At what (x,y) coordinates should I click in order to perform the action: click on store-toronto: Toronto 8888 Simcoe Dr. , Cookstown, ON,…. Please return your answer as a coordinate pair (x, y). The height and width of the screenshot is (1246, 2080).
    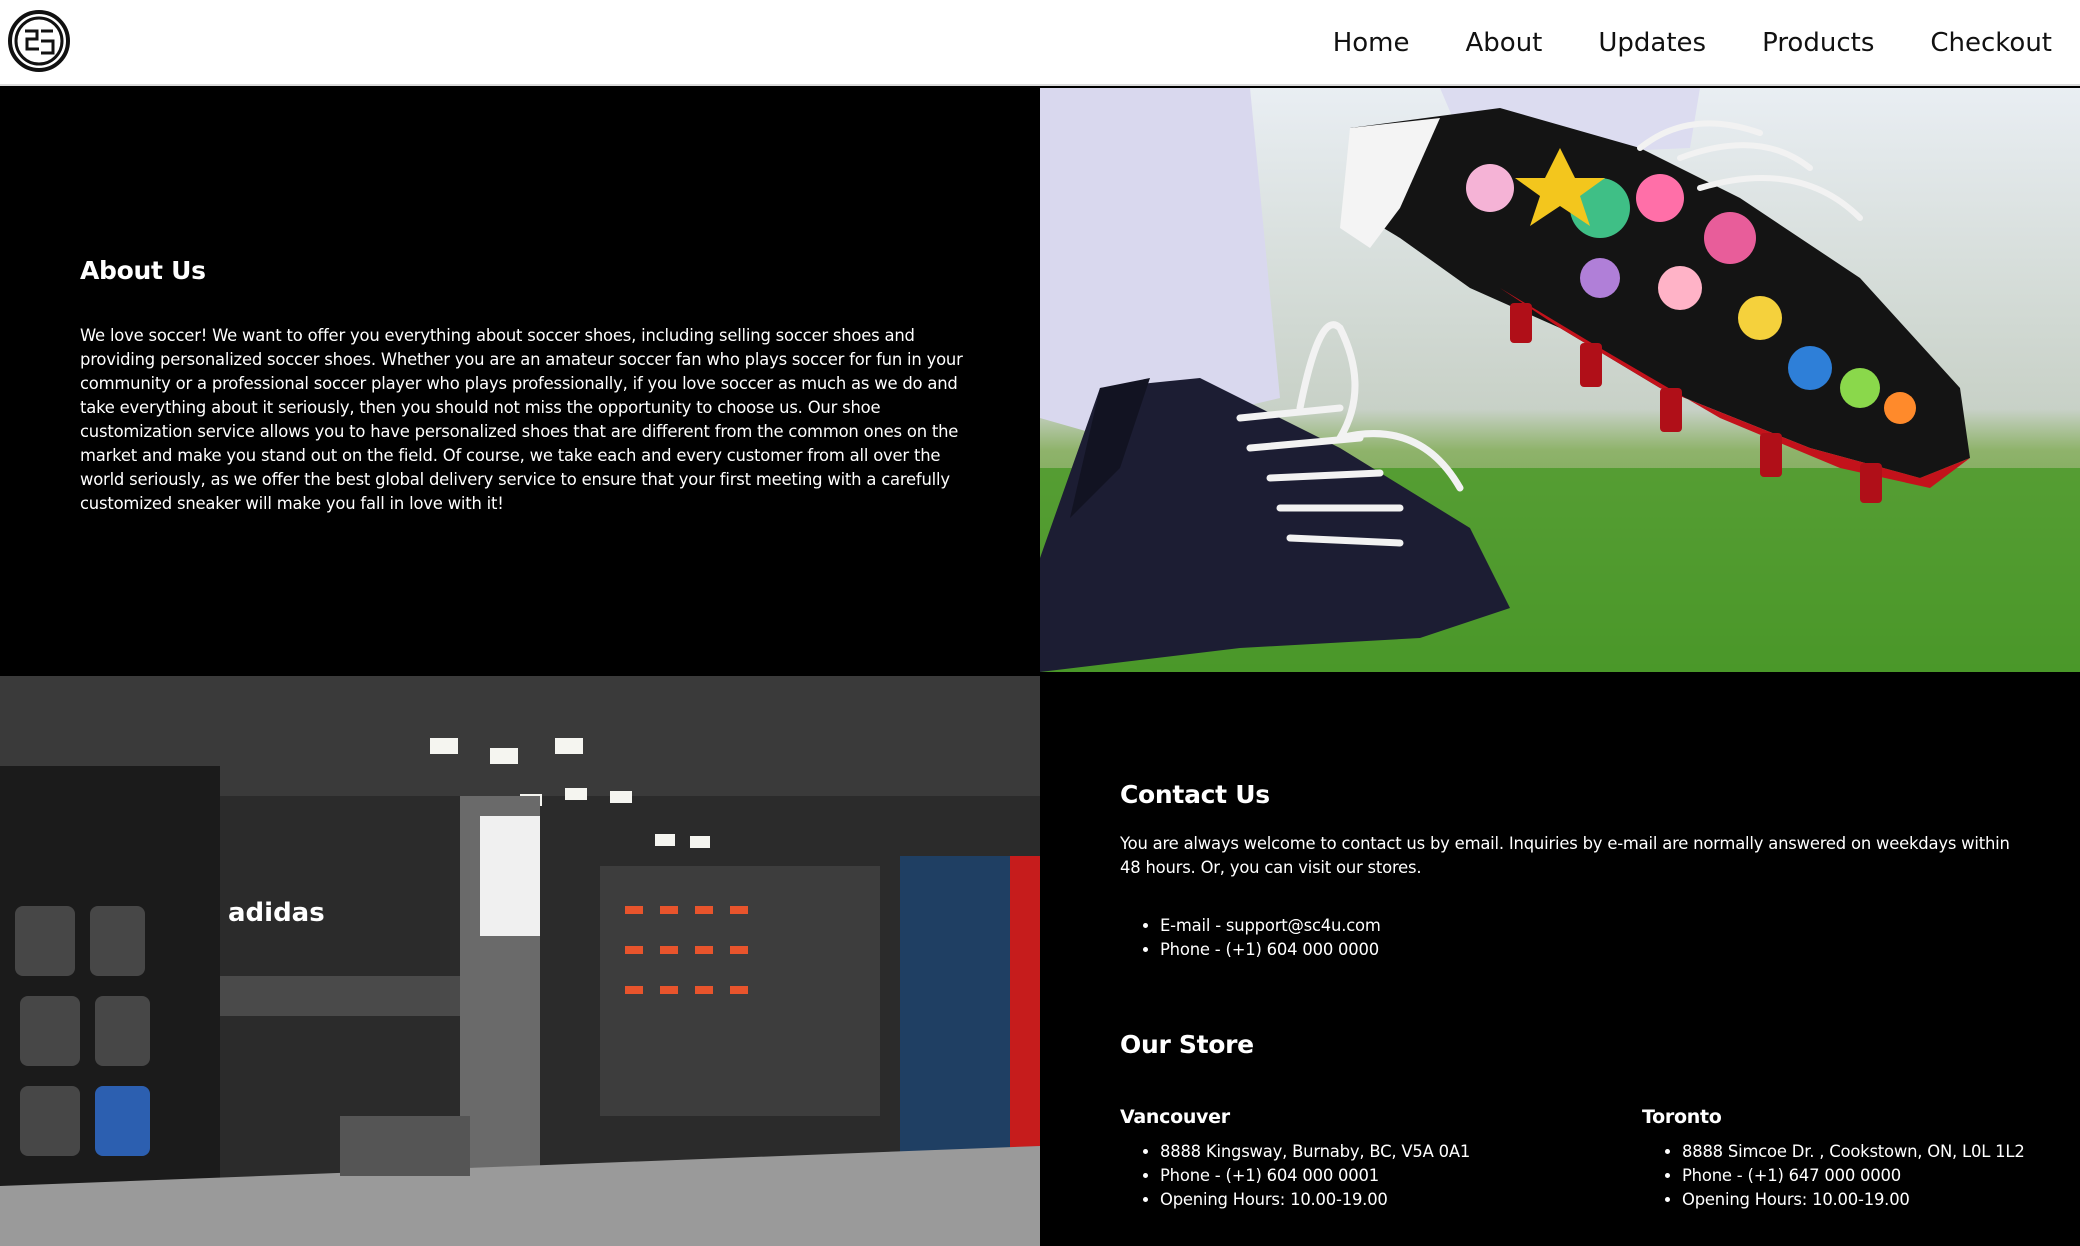
    Looking at the image, I should click on (1833, 1159).